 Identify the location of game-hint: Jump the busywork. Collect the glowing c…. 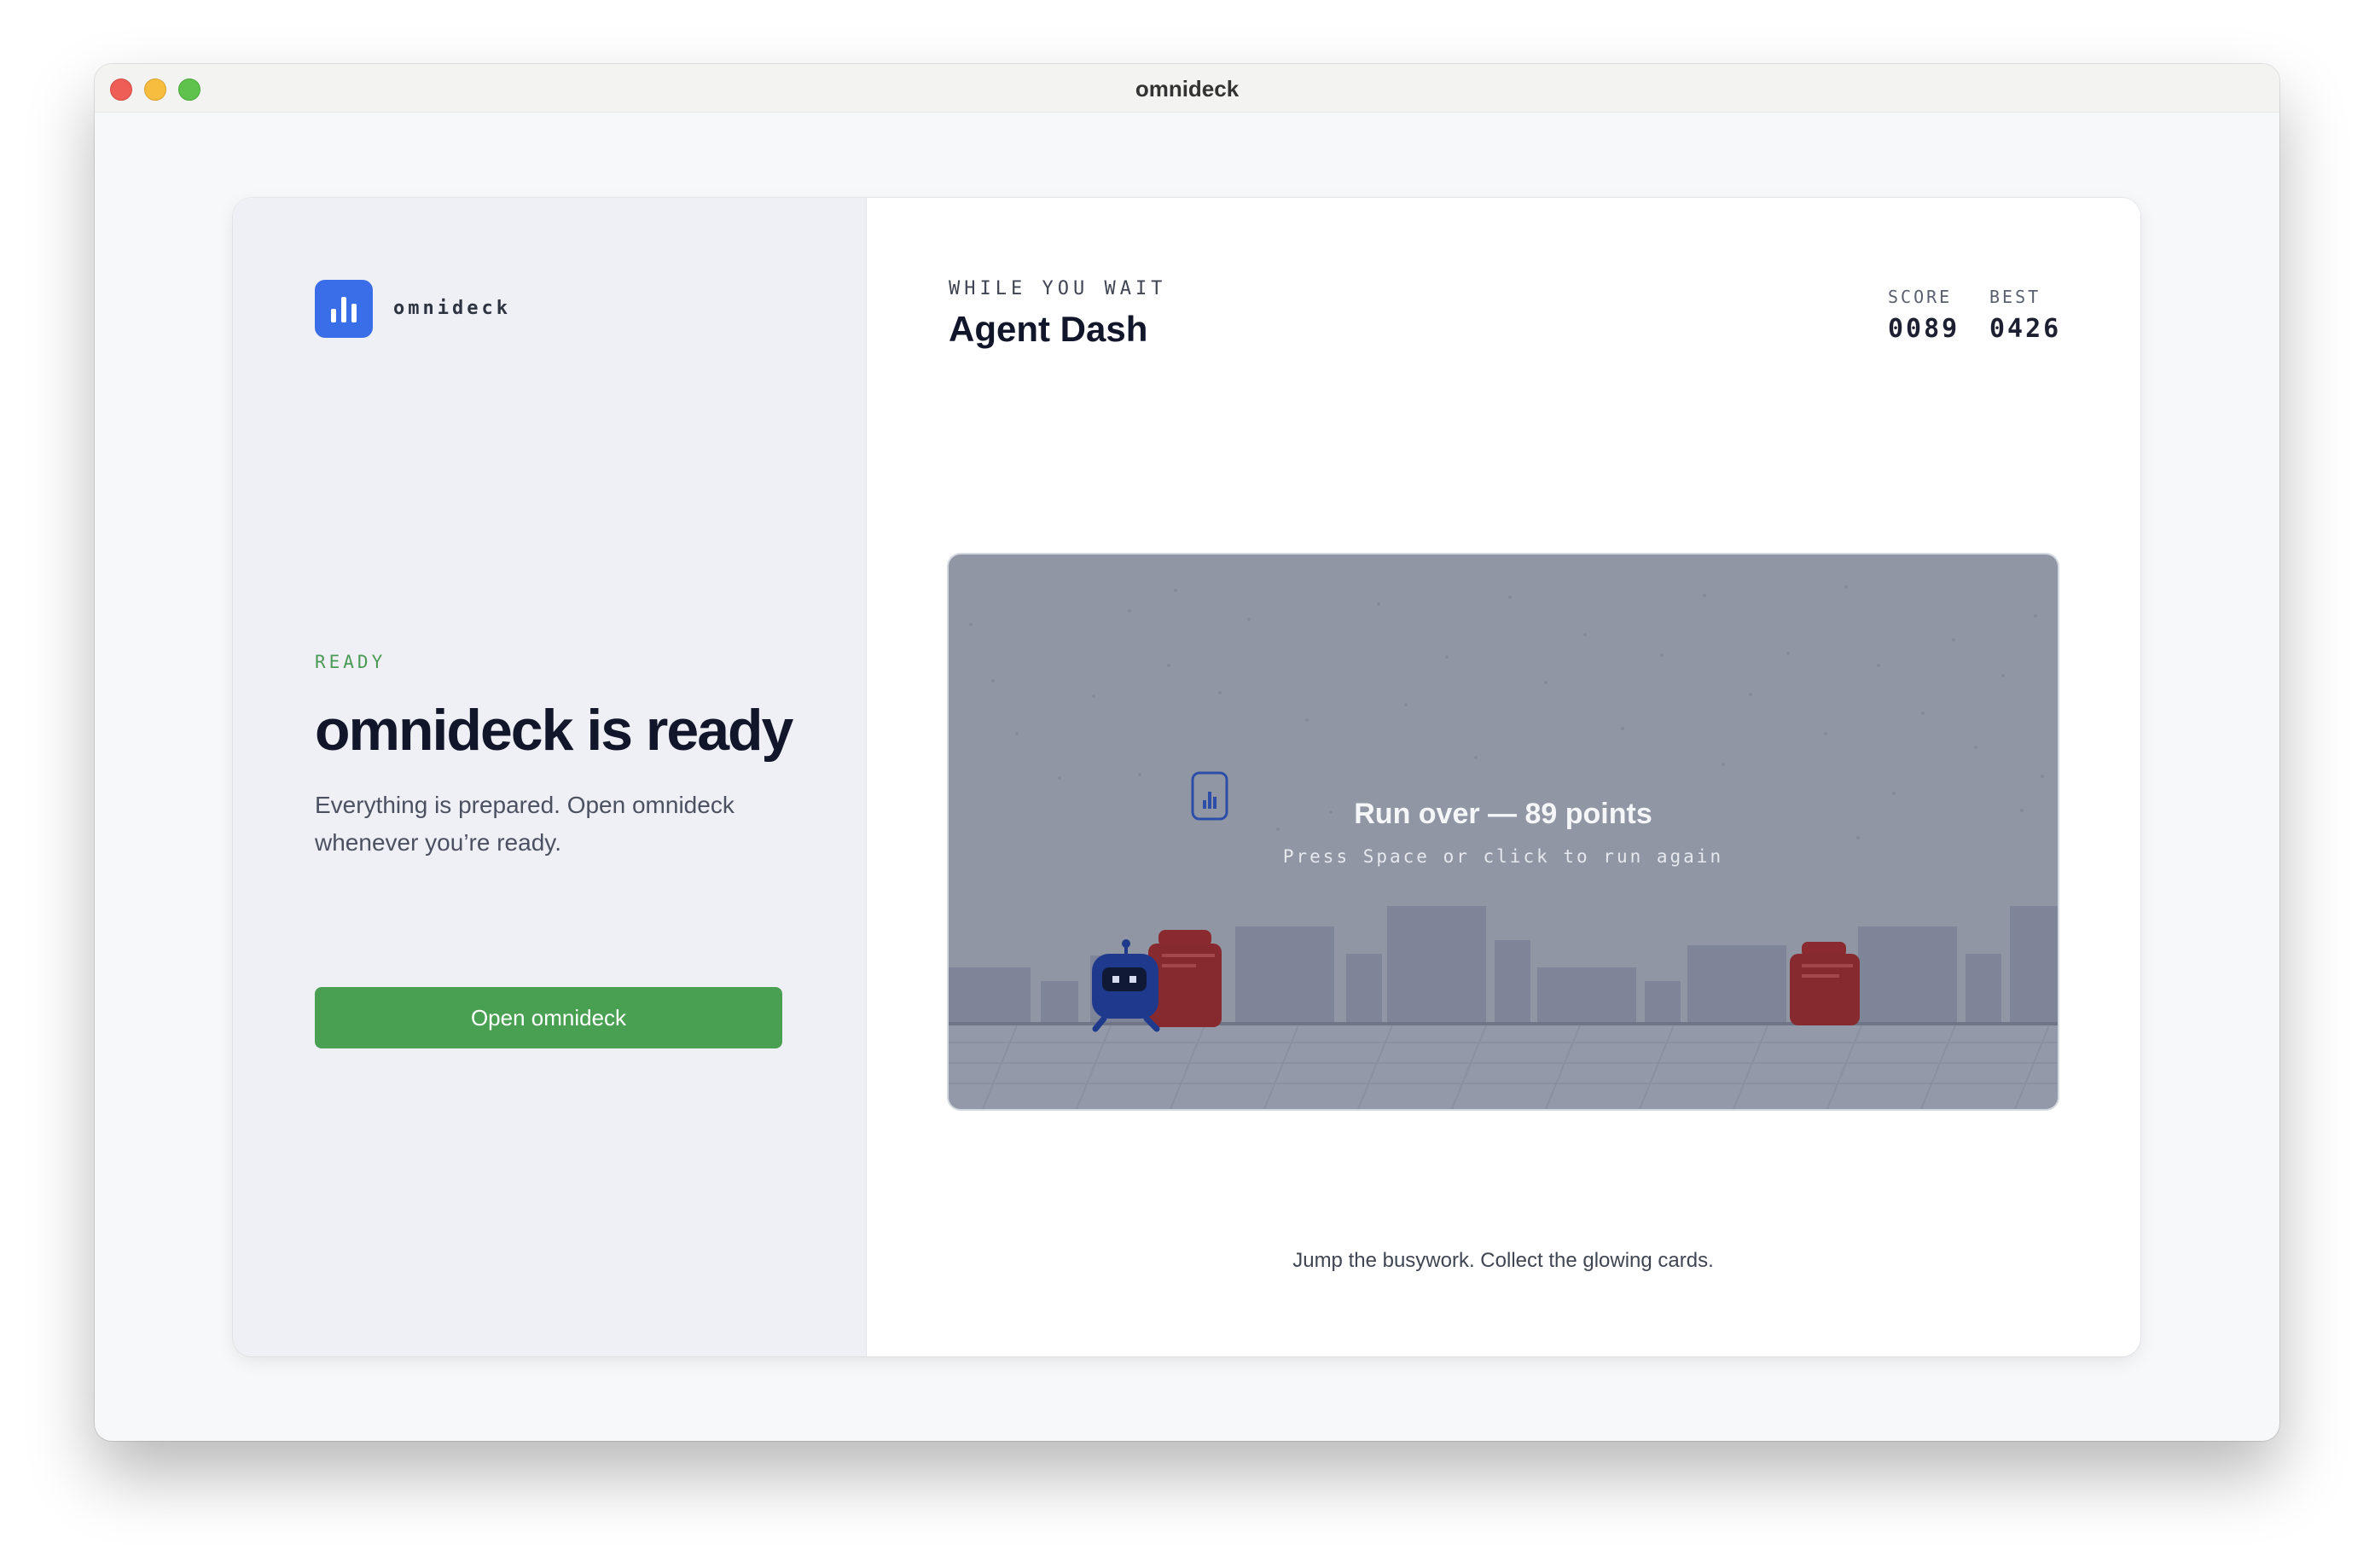
(1503, 1260).